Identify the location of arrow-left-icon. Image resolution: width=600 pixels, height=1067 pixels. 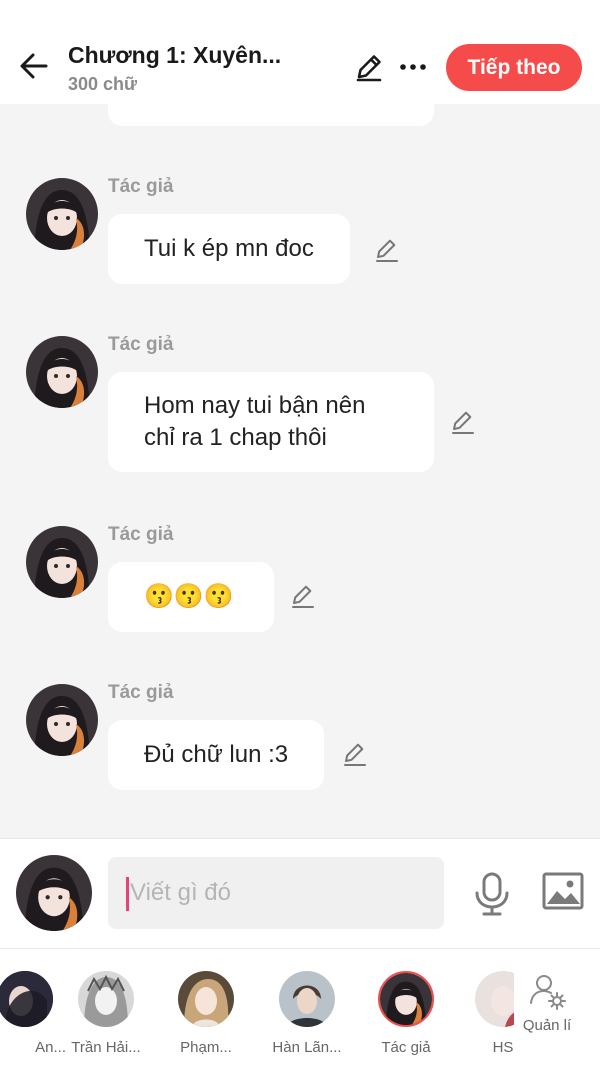
(34, 66).